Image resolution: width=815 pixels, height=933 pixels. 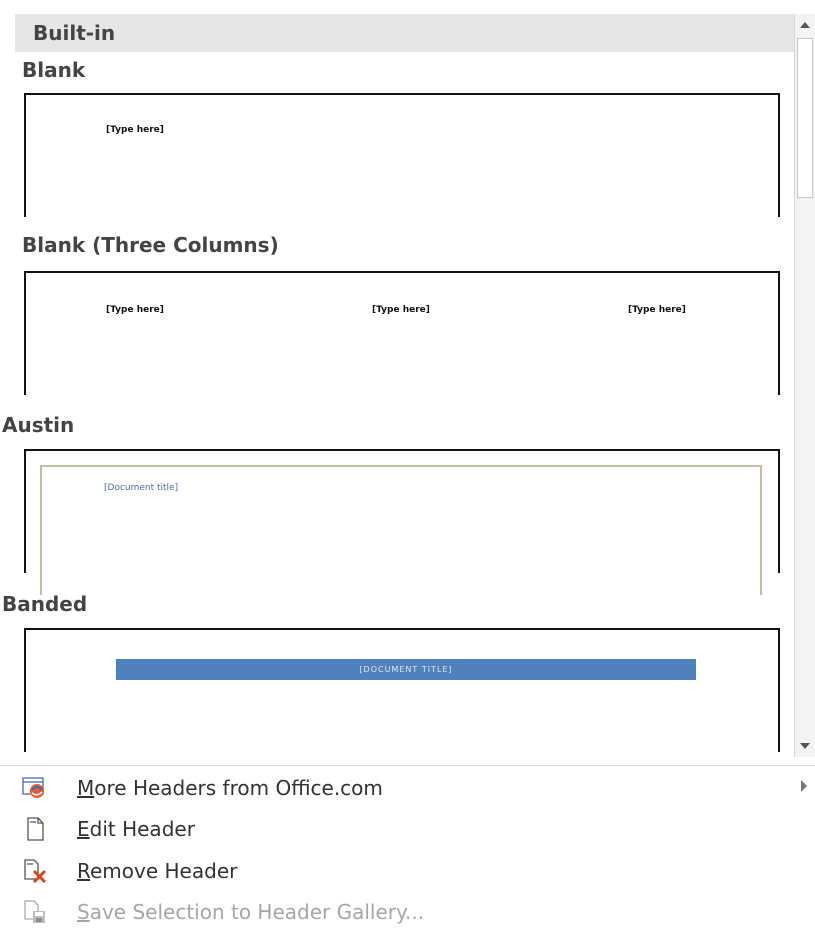 What do you see at coordinates (407, 765) in the screenshot?
I see `menu-divider` at bounding box center [407, 765].